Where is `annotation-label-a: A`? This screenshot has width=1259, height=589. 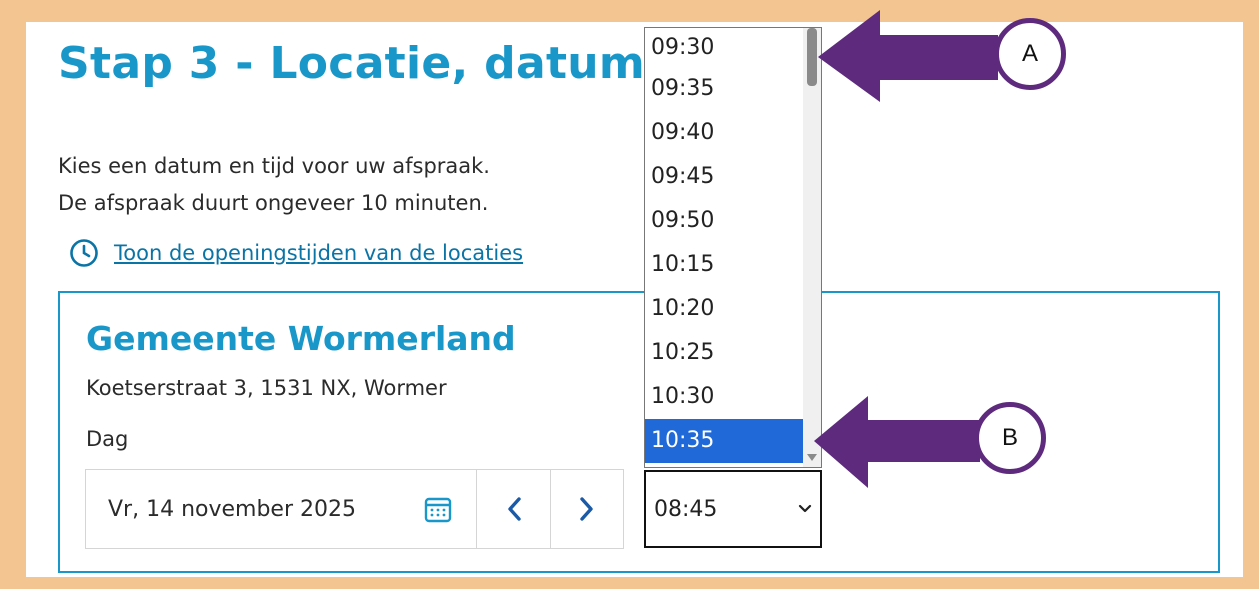
annotation-label-a: A is located at coordinates (1029, 53).